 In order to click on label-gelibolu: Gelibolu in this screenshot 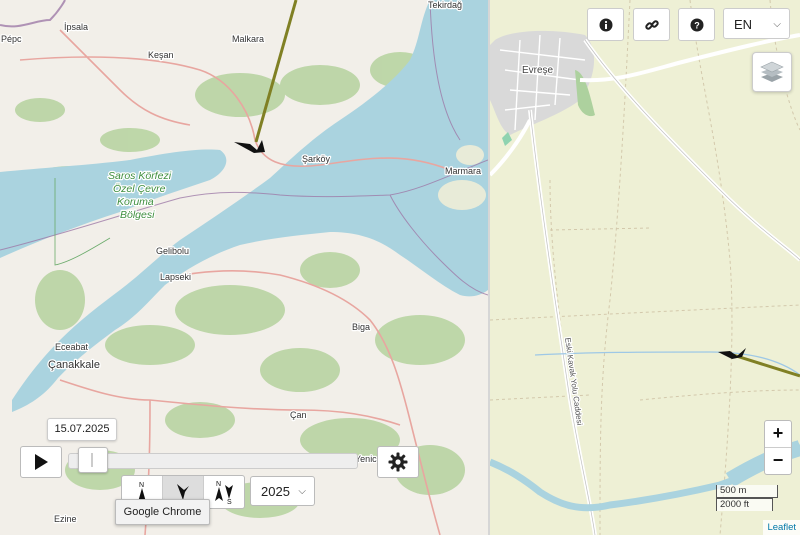, I will do `click(172, 251)`.